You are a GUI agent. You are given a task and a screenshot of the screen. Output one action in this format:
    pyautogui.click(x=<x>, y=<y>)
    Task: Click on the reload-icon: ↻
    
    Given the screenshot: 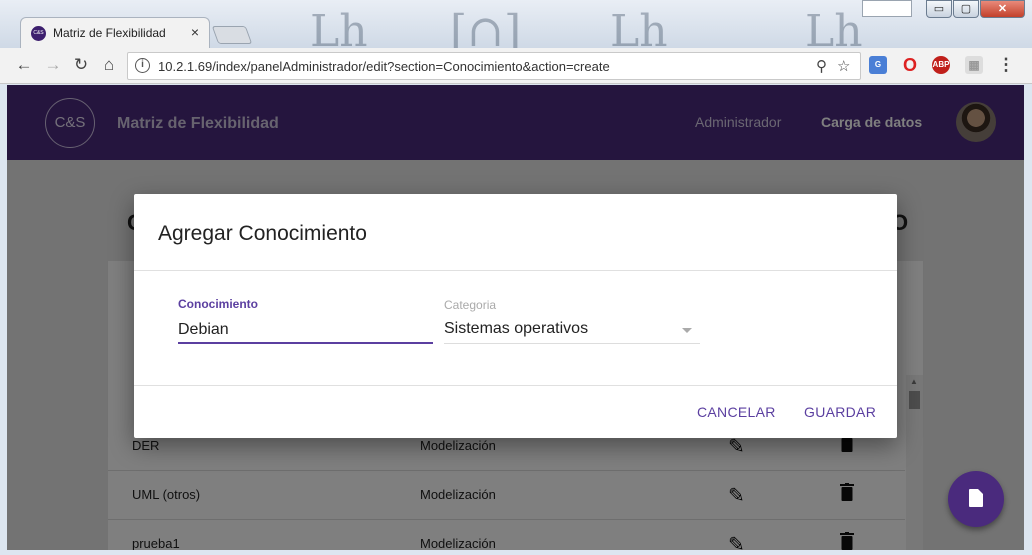 What is the action you would take?
    pyautogui.click(x=81, y=65)
    